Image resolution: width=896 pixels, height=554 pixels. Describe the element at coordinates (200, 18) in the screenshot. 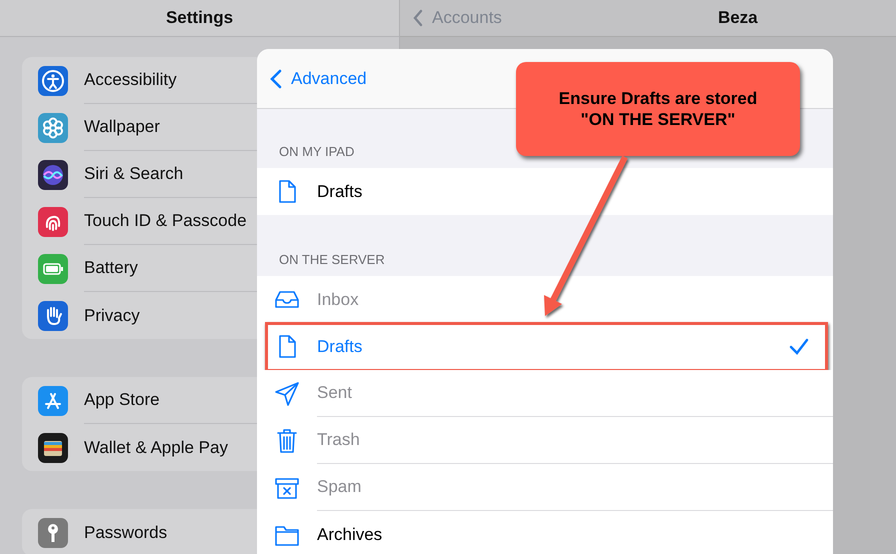

I see `sidebar-title: Settings` at that location.